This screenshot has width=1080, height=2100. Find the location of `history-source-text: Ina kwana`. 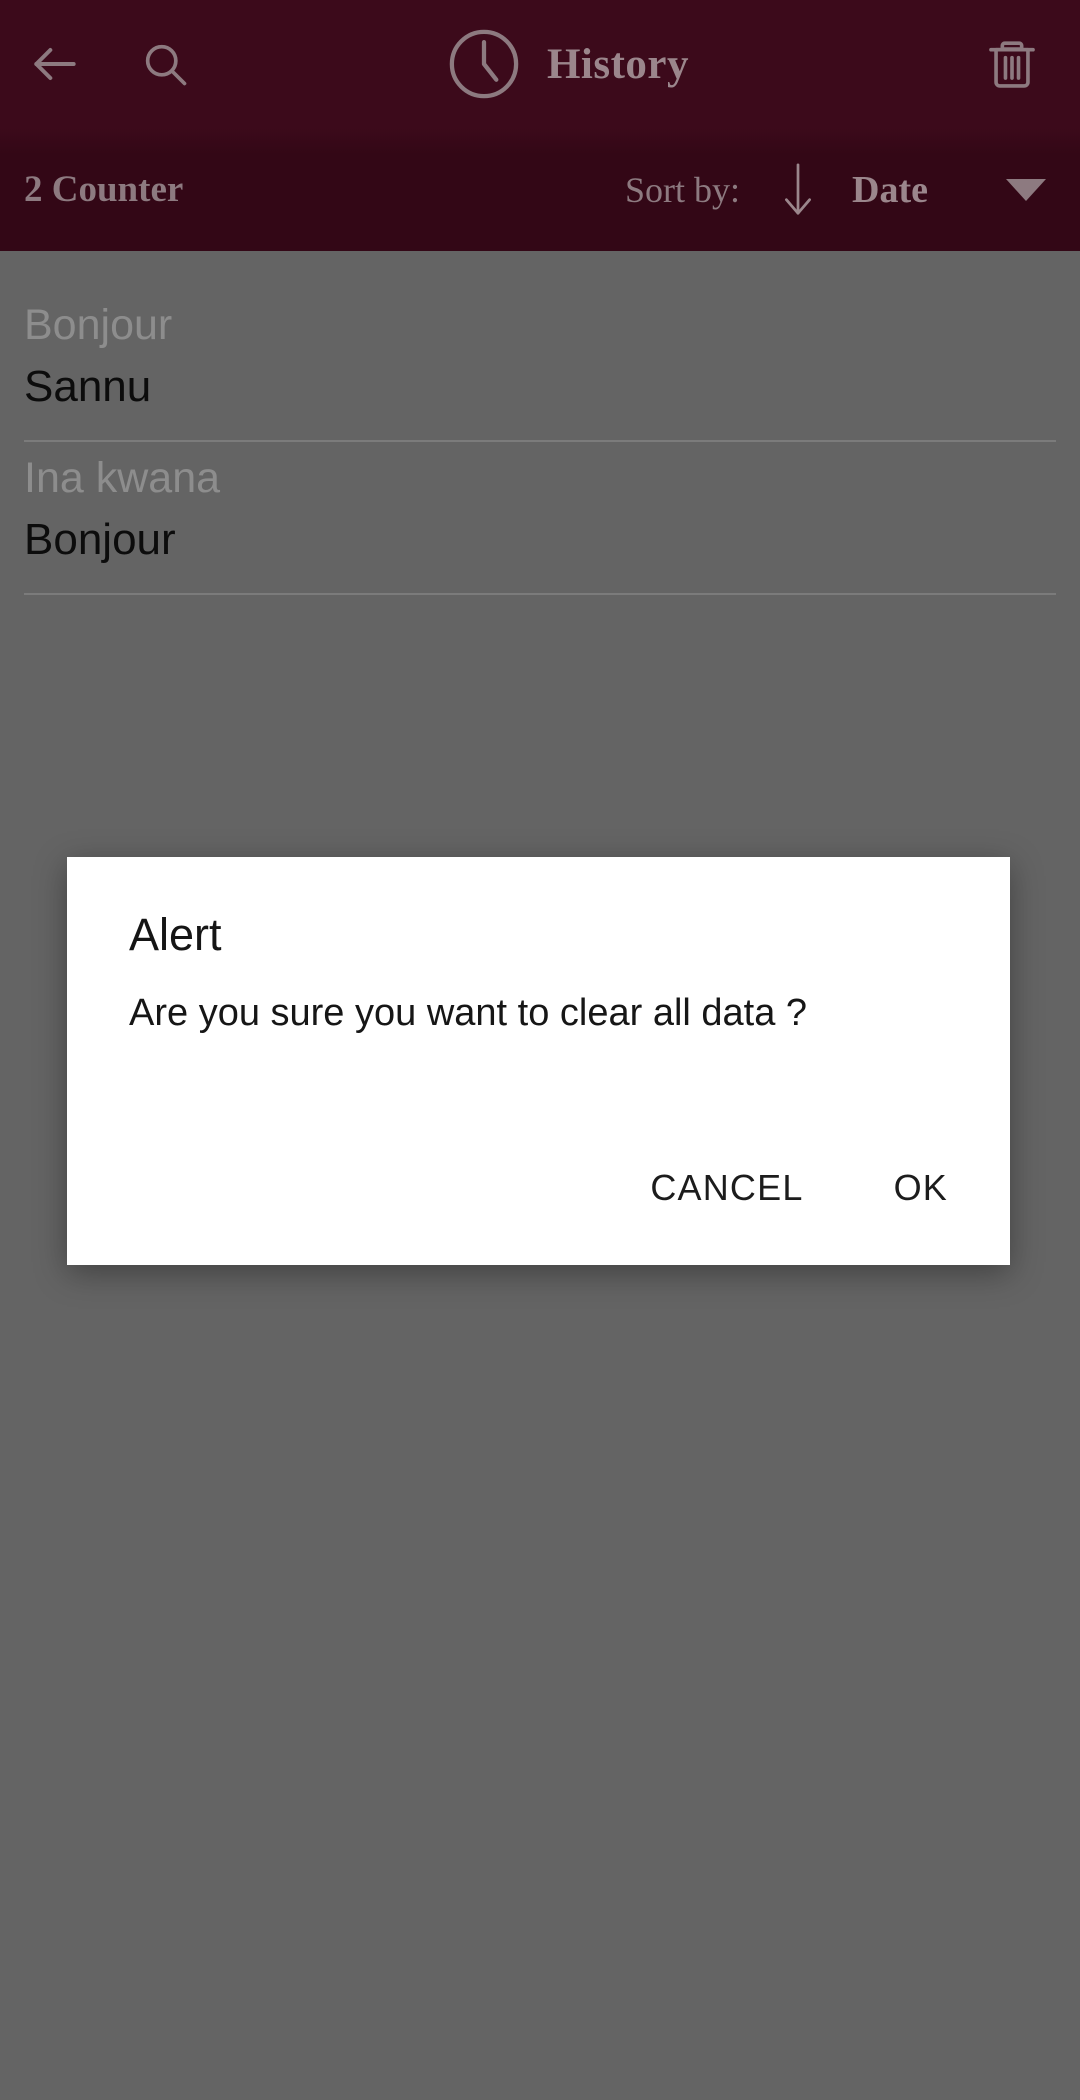

history-source-text: Ina kwana is located at coordinates (122, 477).